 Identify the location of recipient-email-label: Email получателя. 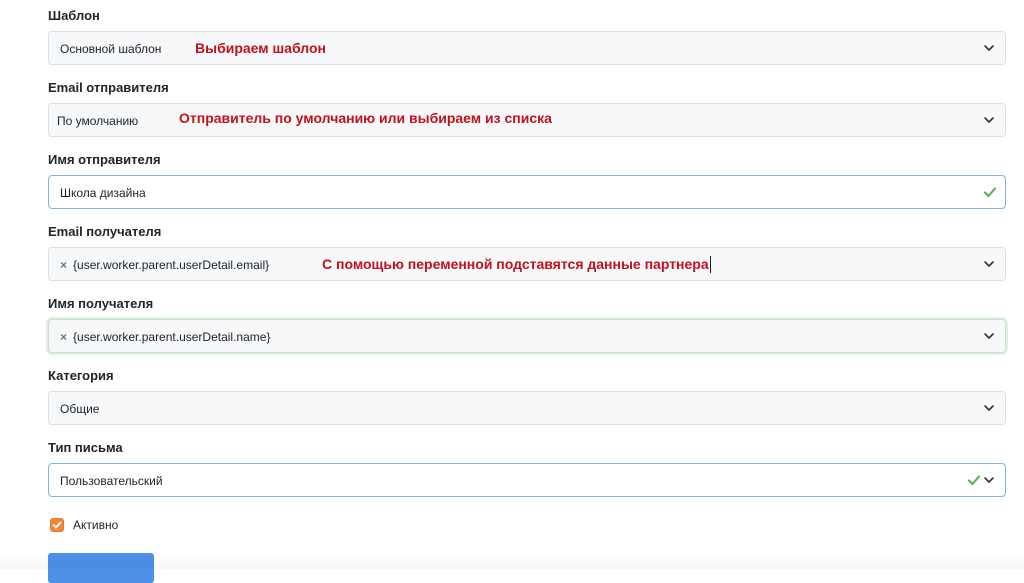
(105, 231).